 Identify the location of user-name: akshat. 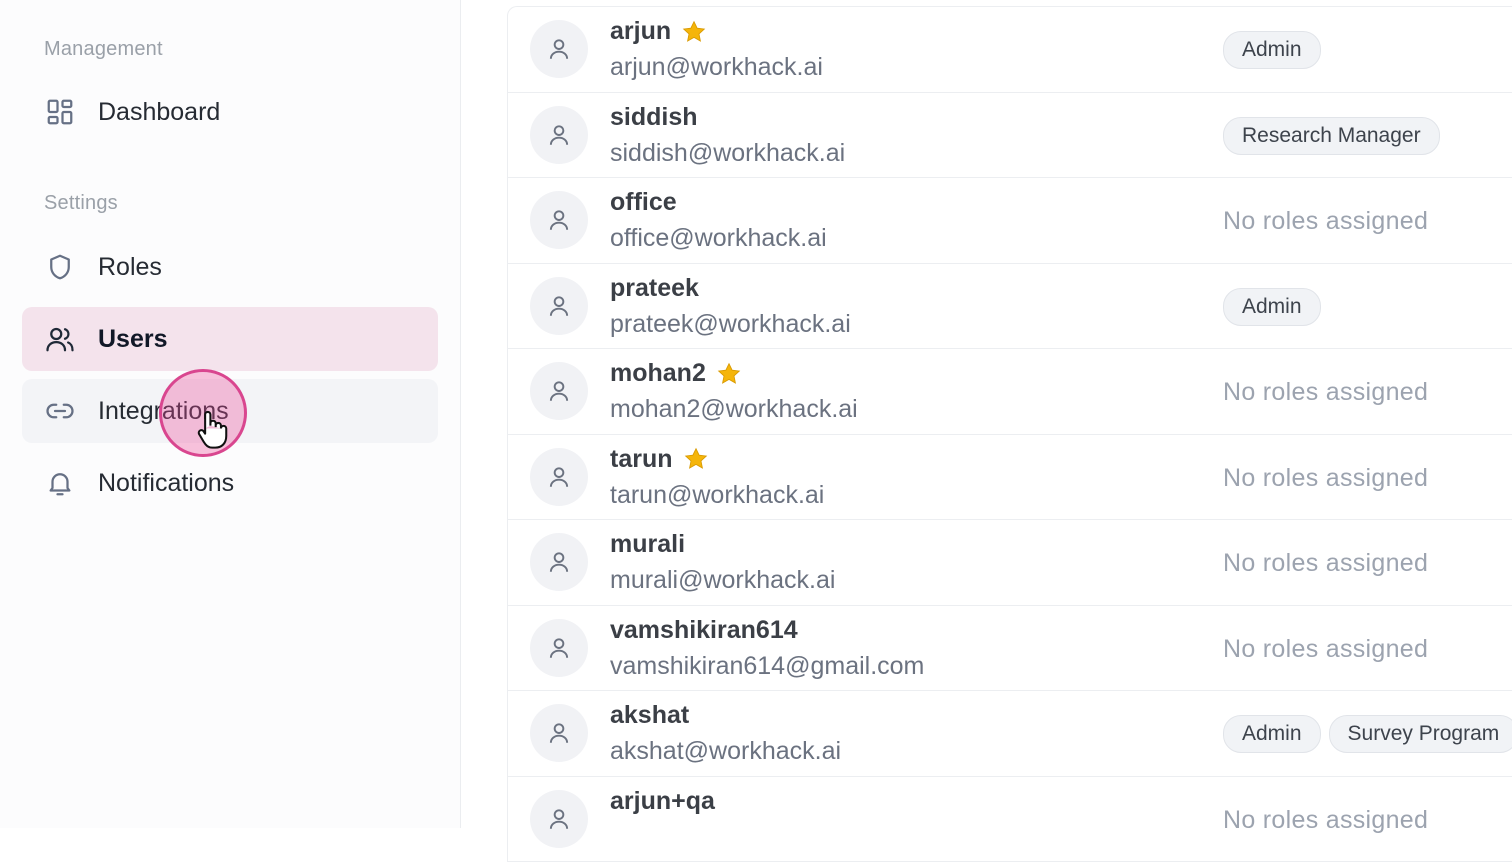
(649, 715).